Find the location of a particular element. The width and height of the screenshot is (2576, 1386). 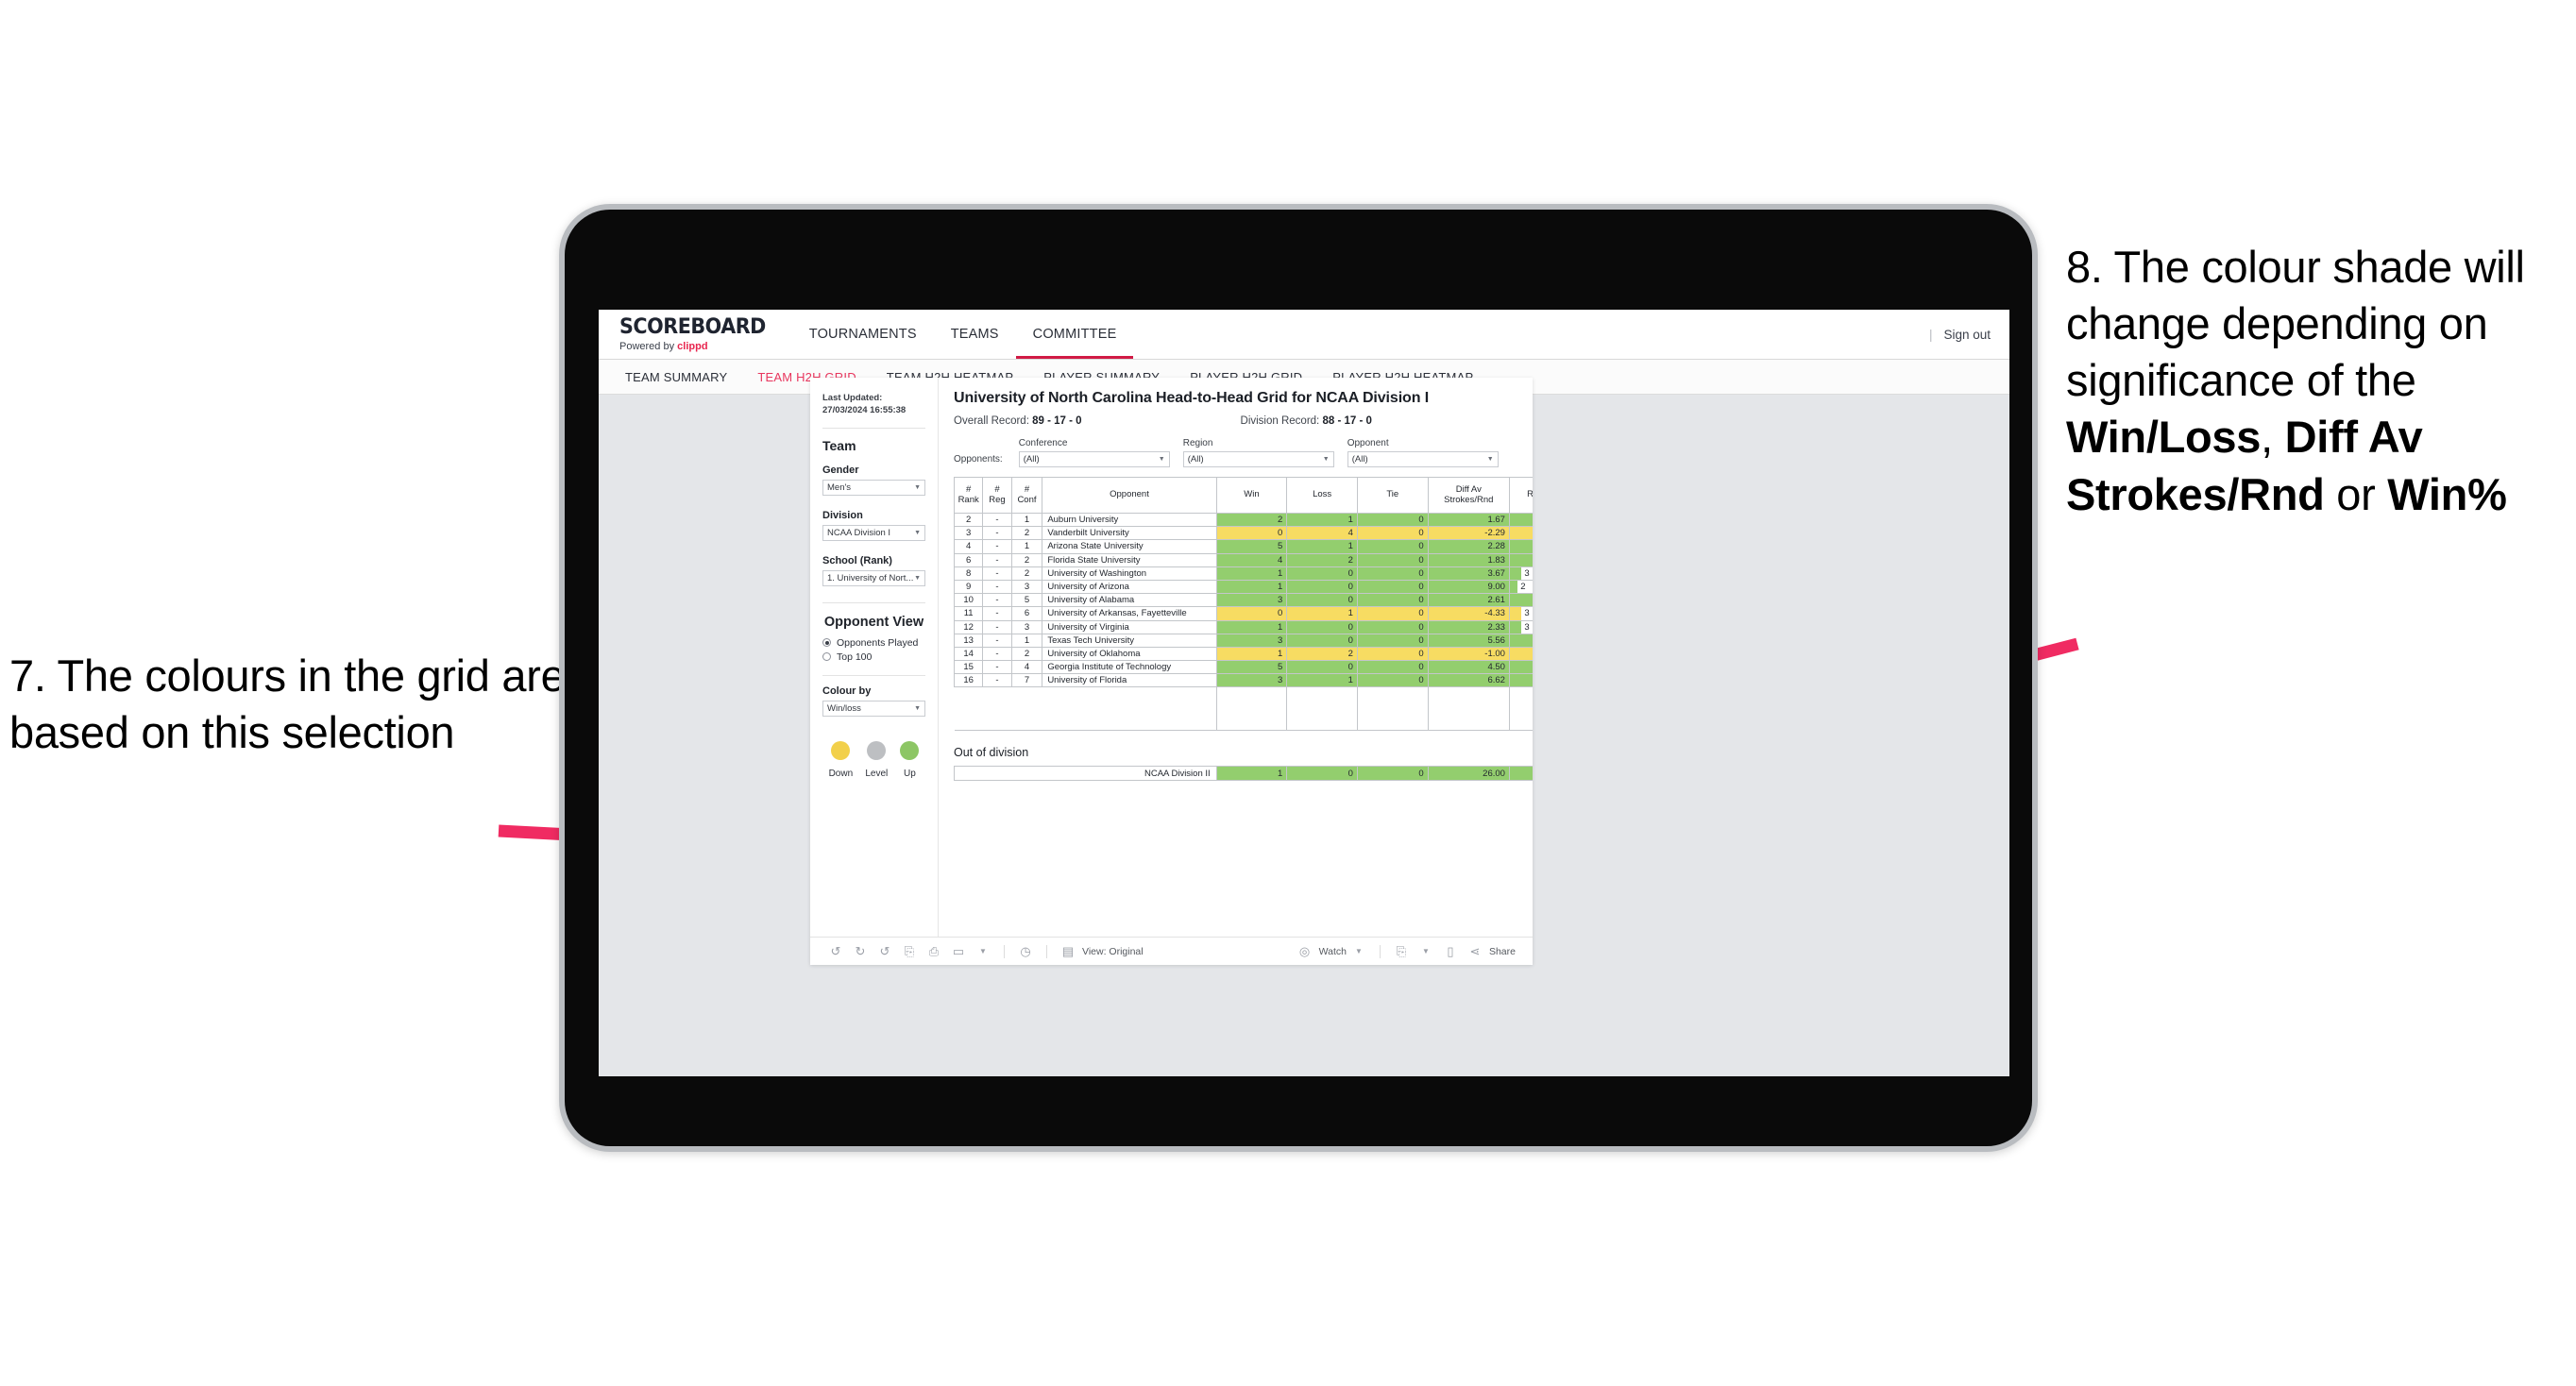

cell-opponent: Texas Tech University is located at coordinates (1129, 640).